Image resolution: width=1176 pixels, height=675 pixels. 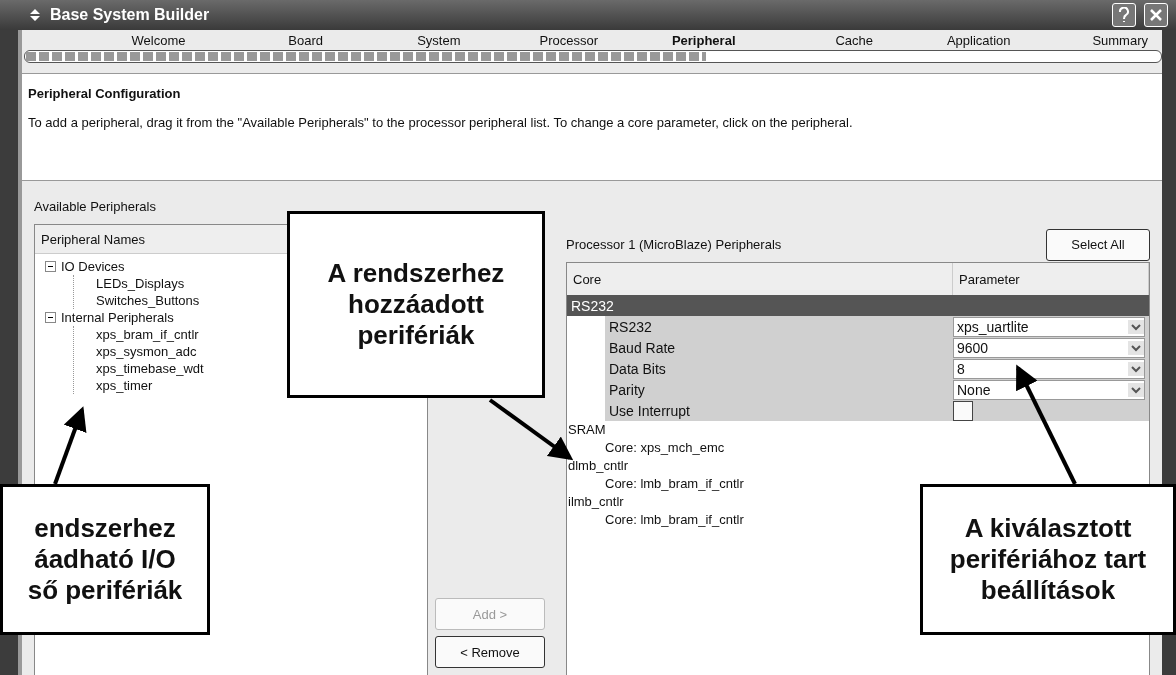 I want to click on window-title: Base System Builder, so click(x=130, y=15).